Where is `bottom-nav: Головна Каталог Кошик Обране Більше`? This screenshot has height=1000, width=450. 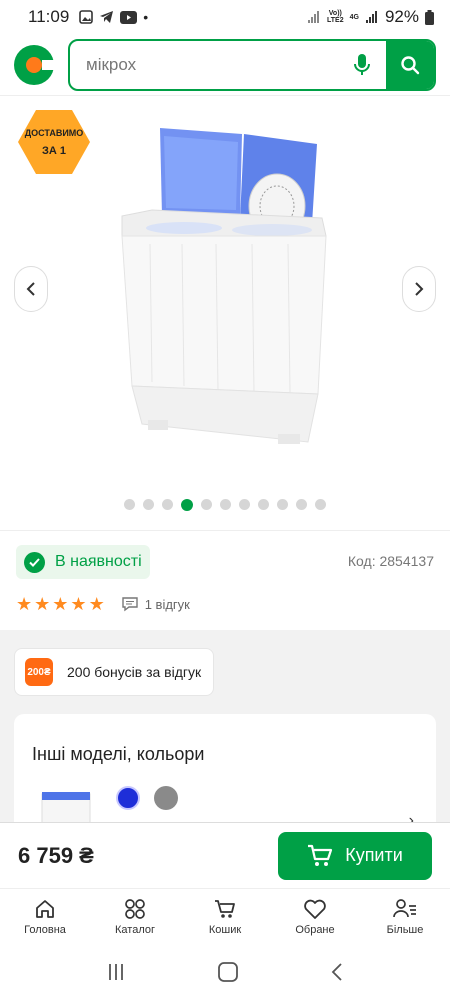
bottom-nav: Головна Каталог Кошик Обране Більше is located at coordinates (225, 916).